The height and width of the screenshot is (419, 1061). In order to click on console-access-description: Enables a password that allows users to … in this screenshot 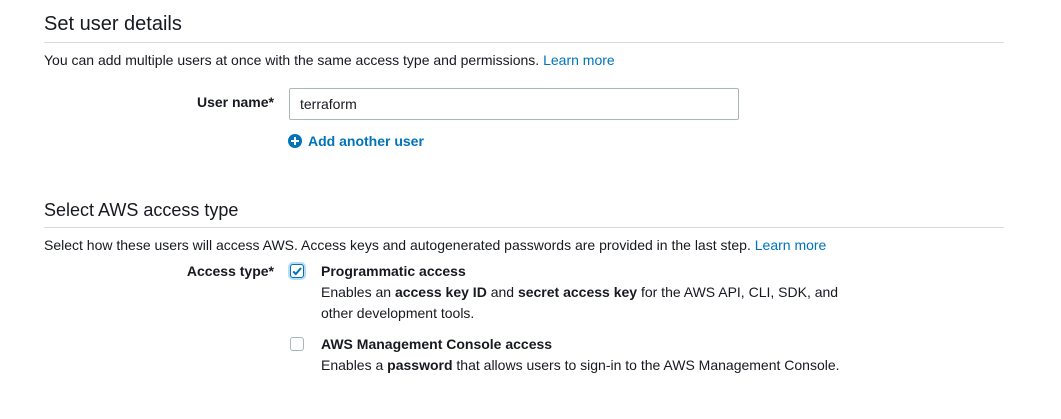, I will do `click(601, 365)`.